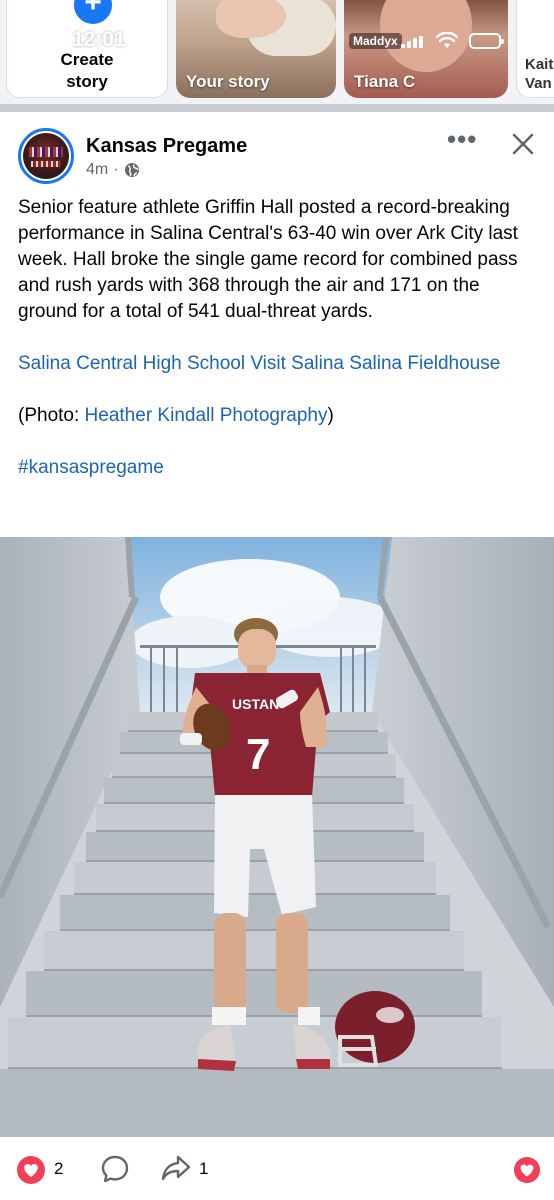 This screenshot has width=554, height=1200. Describe the element at coordinates (426, 49) in the screenshot. I see `story-card-tiana: Tiana C` at that location.